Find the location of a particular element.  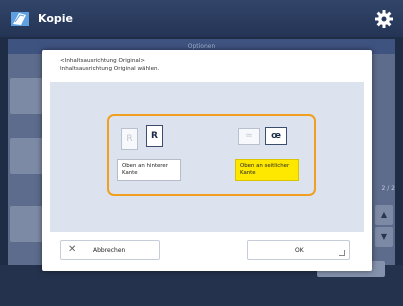

page-indicator: 2 / 2 is located at coordinates (388, 188).